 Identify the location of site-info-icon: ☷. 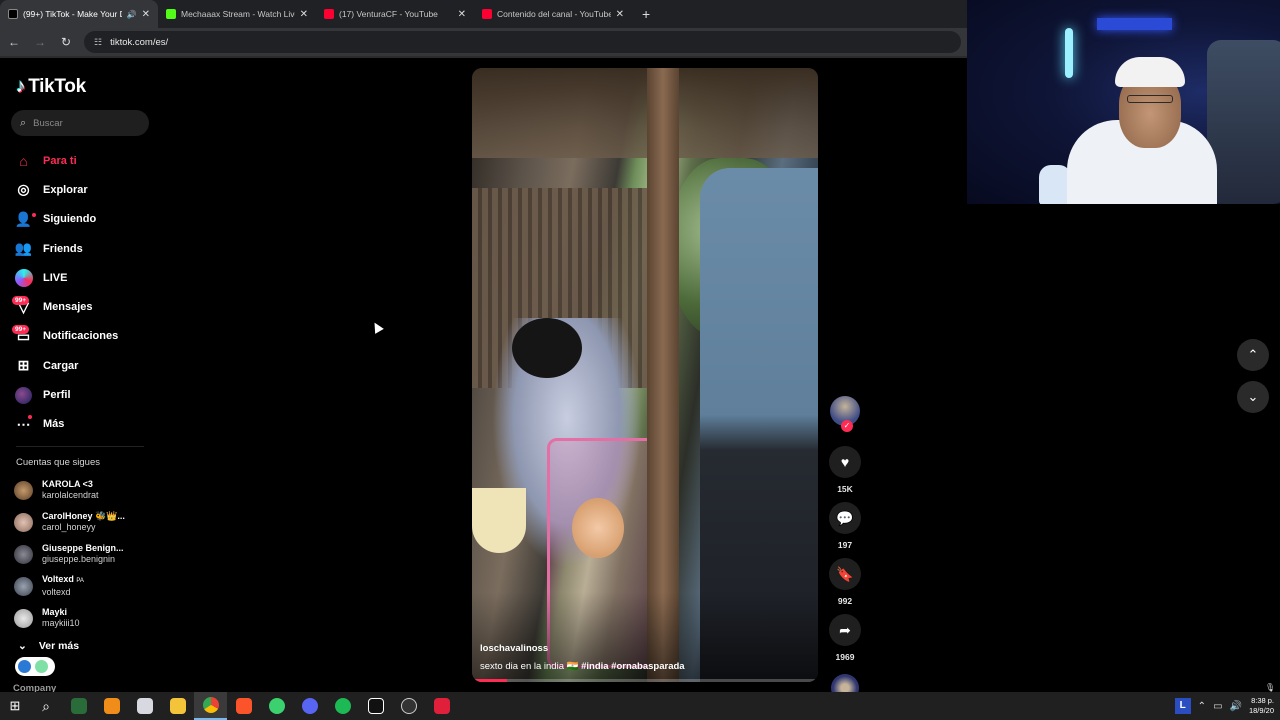
(98, 42).